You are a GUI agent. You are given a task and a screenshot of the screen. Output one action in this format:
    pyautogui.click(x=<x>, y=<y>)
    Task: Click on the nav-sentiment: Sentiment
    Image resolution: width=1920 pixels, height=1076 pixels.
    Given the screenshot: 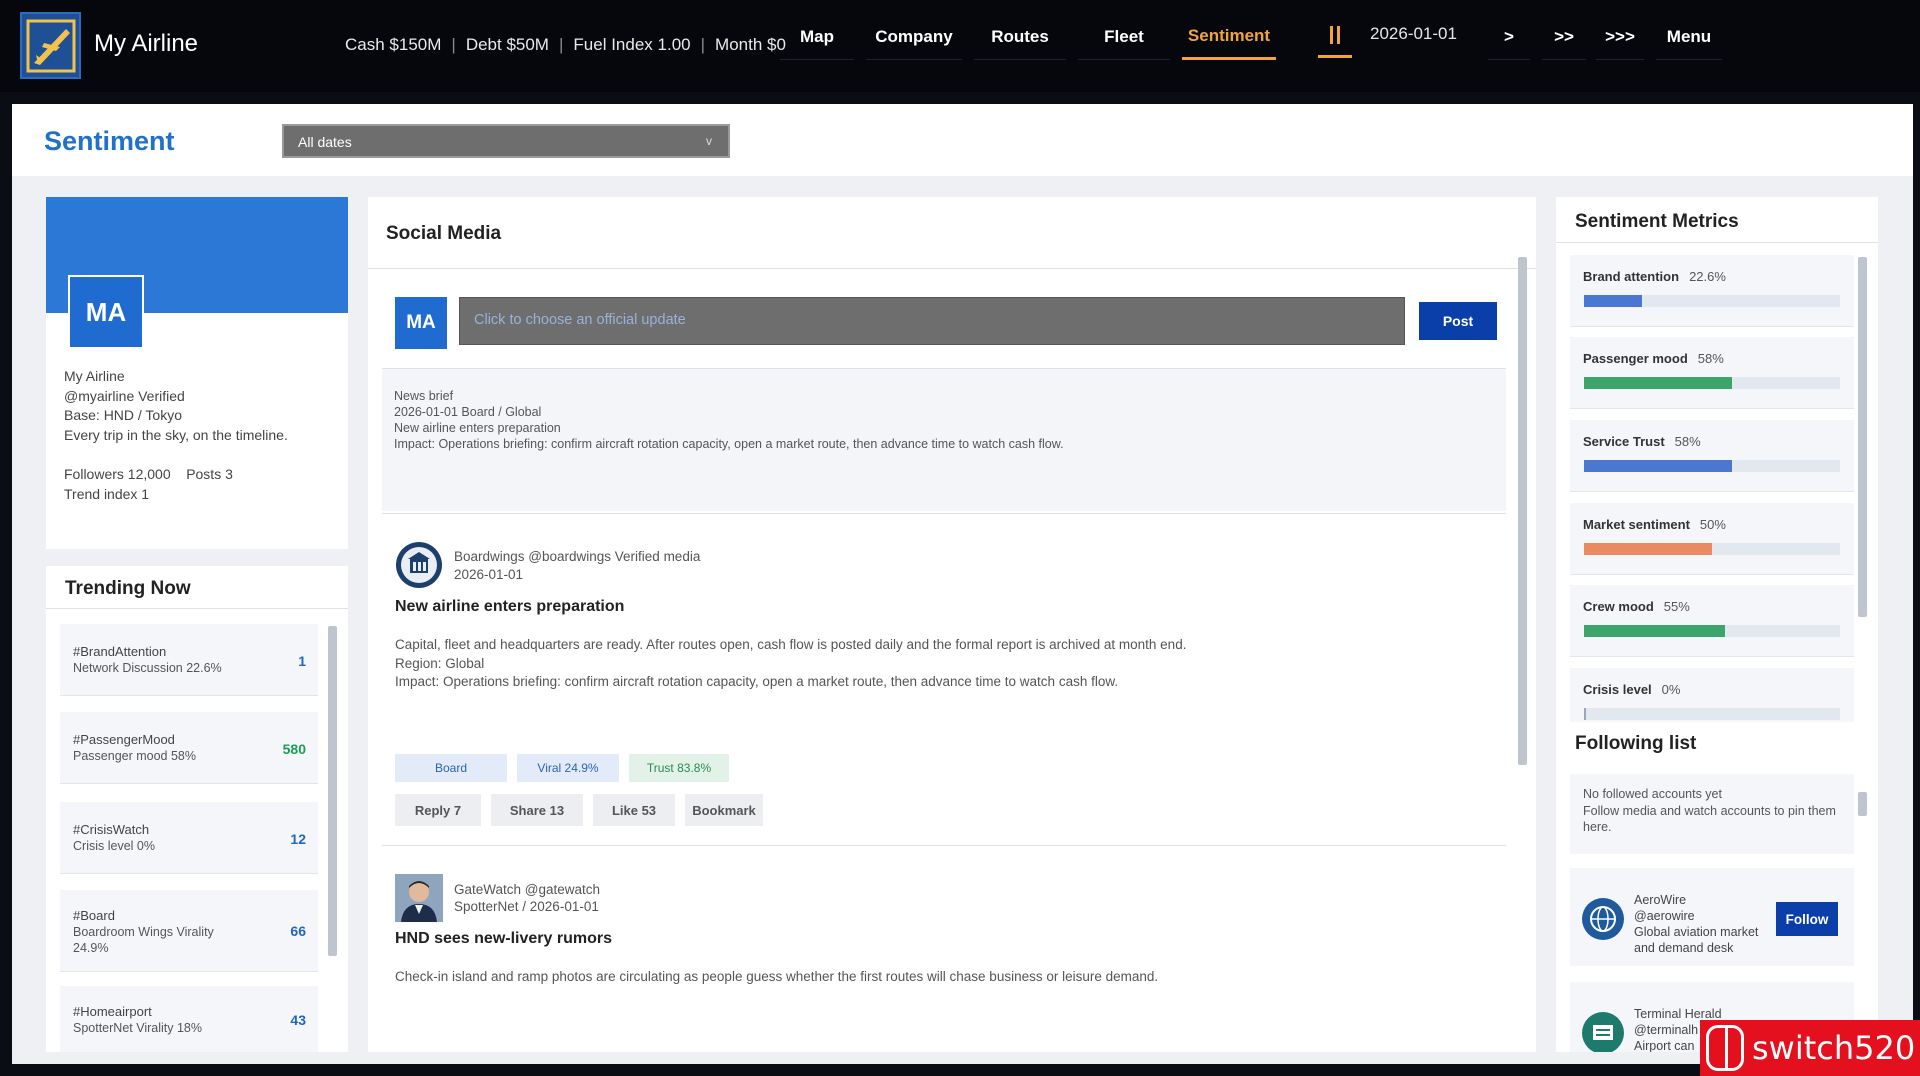 What is the action you would take?
    pyautogui.click(x=1229, y=37)
    